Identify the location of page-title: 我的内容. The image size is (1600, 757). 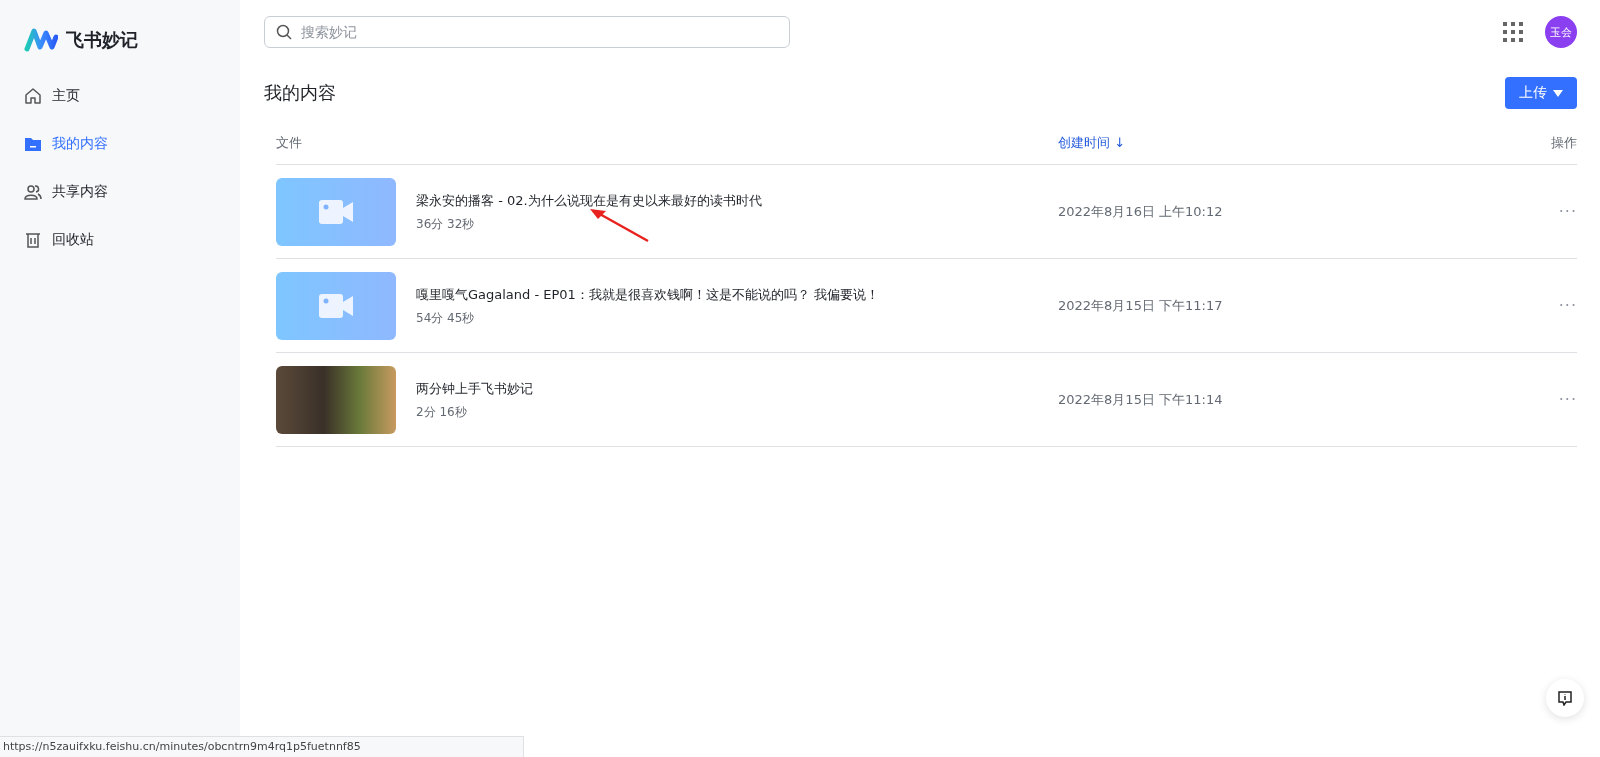
(300, 93).